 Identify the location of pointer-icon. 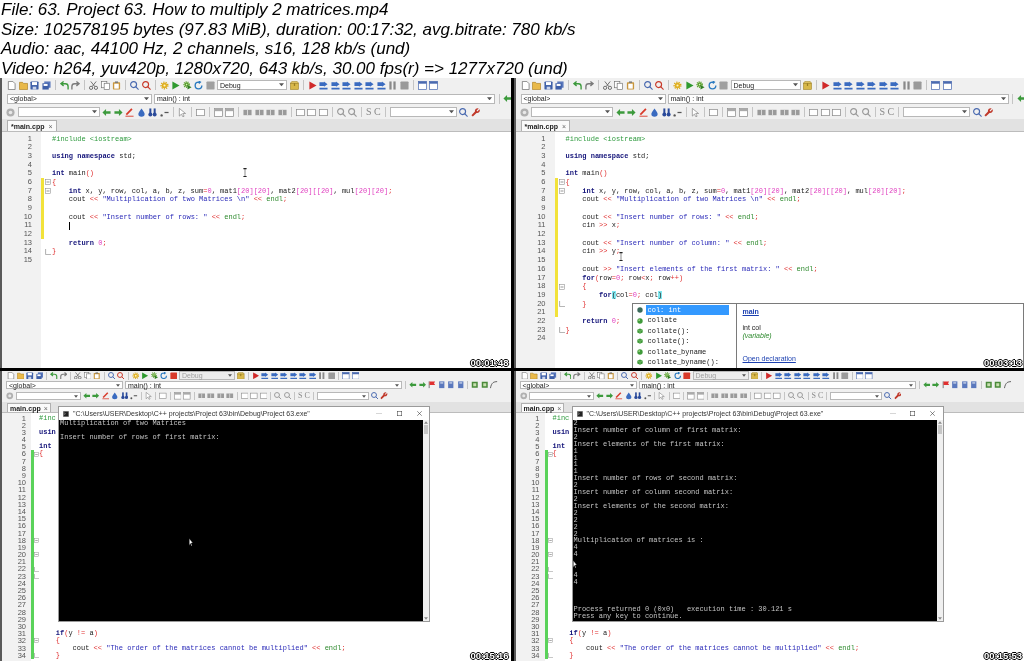
(695, 112).